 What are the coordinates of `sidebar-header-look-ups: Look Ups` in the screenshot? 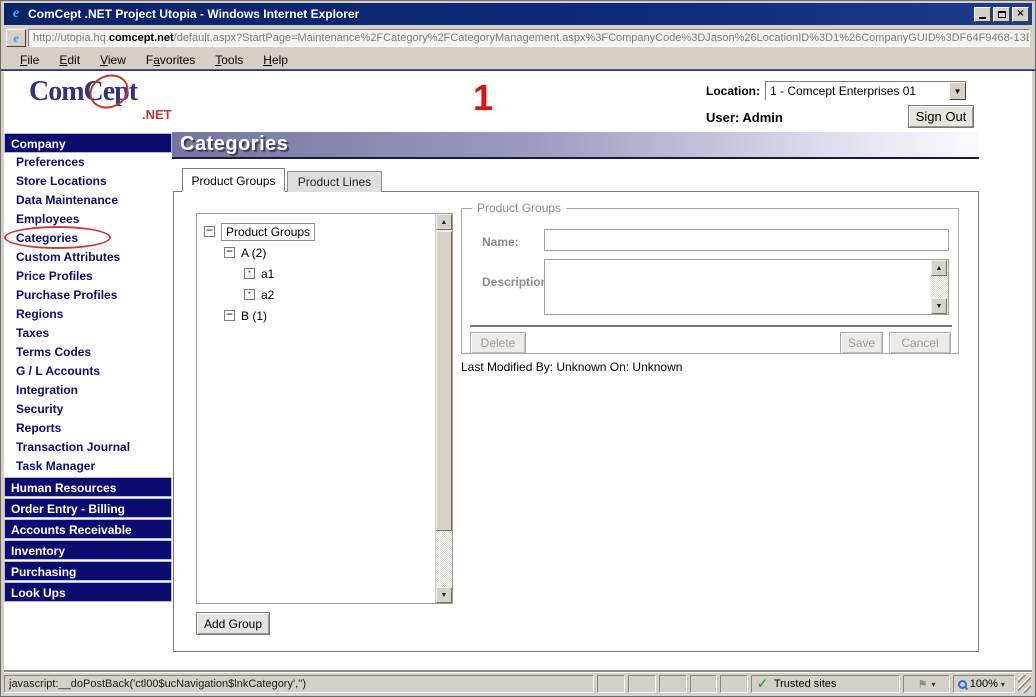 It's located at (88, 592).